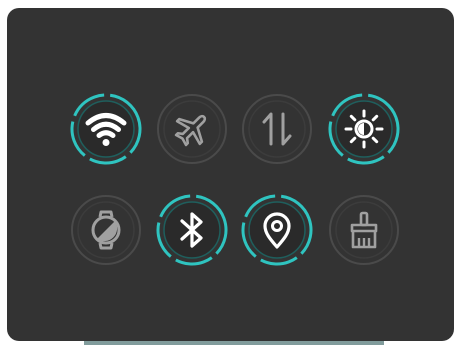  I want to click on wifi-toggle, so click(106, 129).